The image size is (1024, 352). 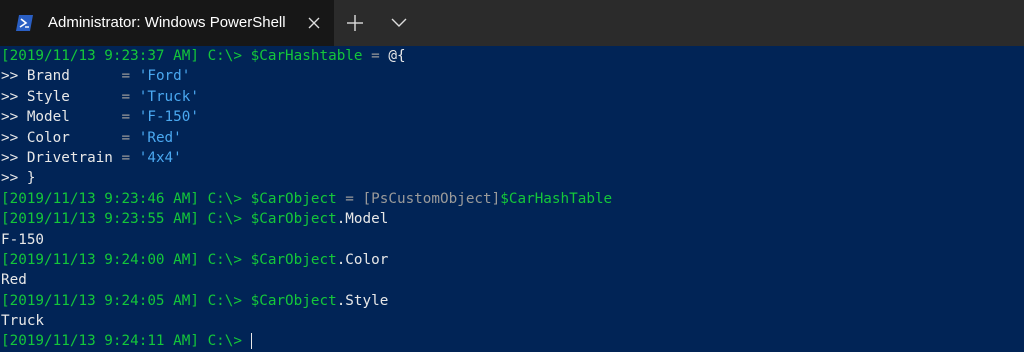 What do you see at coordinates (512, 97) in the screenshot?
I see `console-line: >> Style = 'Truck'` at bounding box center [512, 97].